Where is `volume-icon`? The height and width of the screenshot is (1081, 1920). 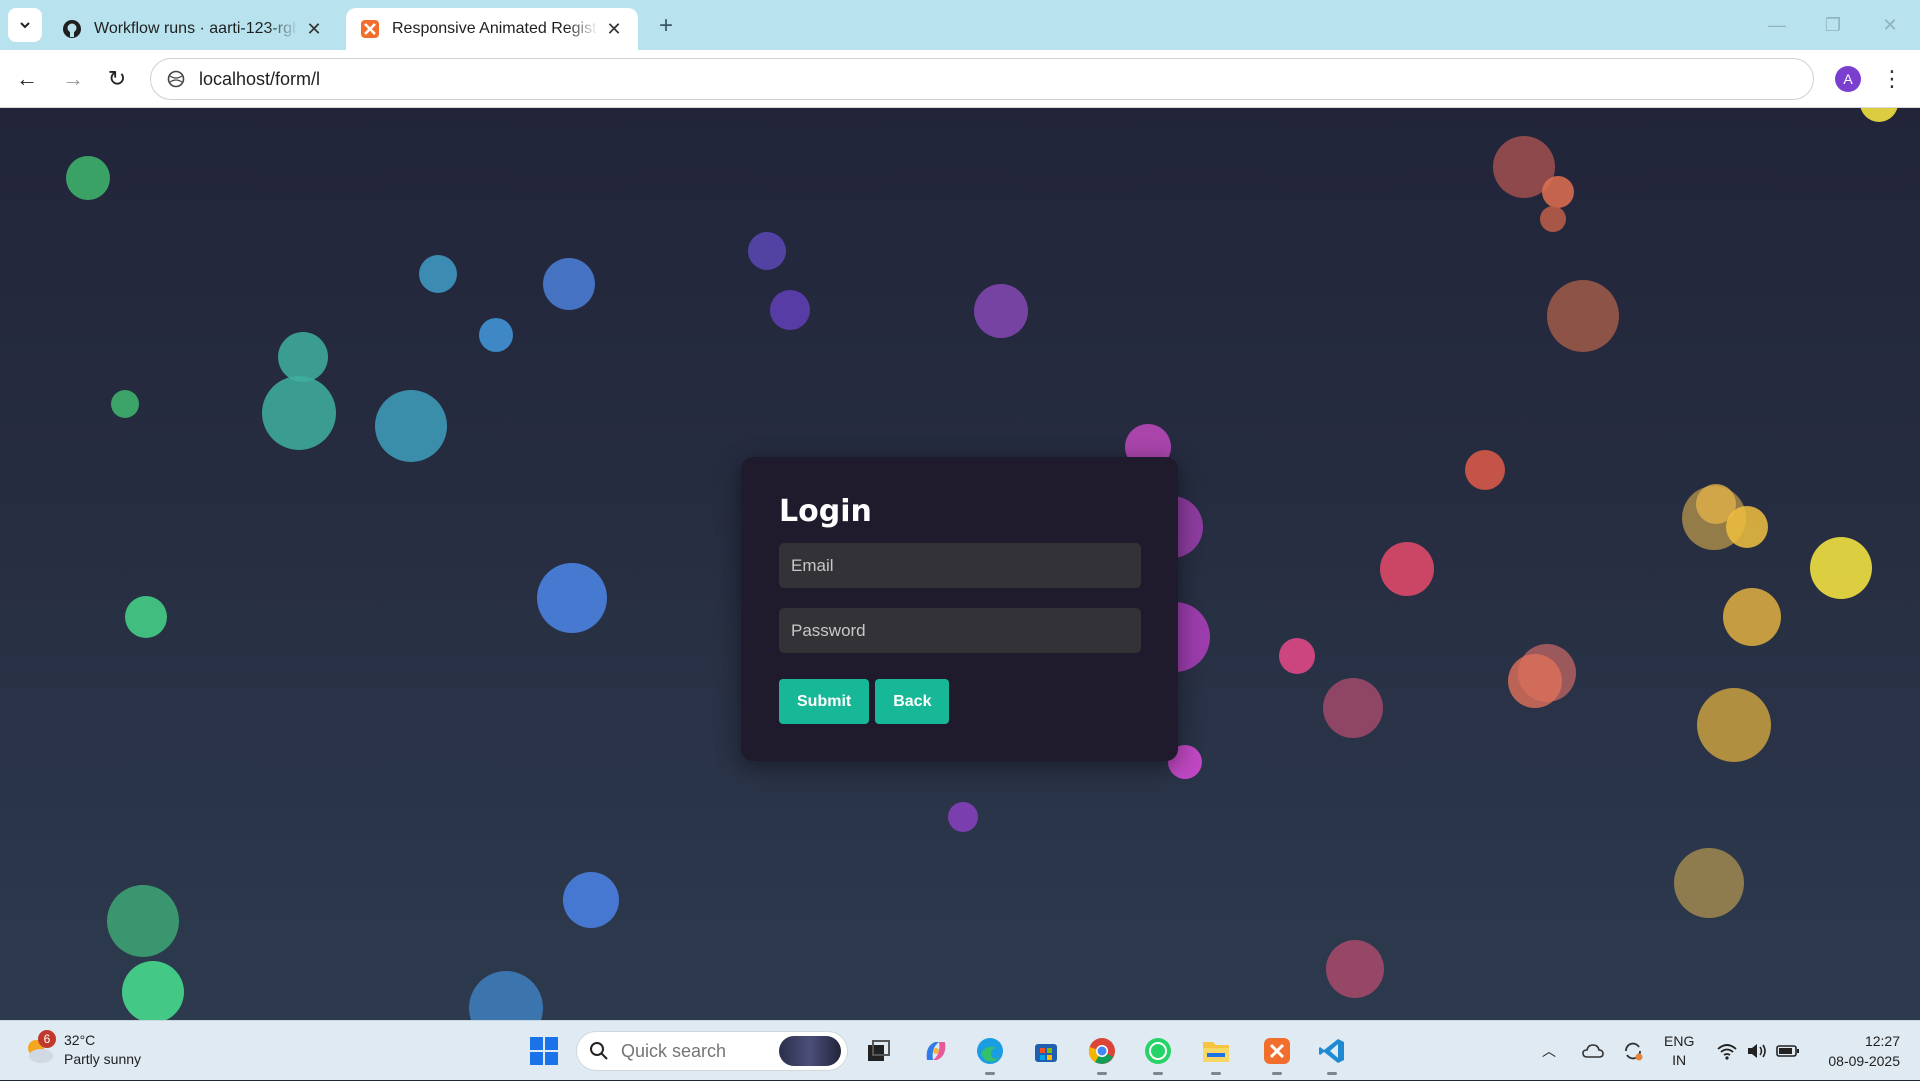
volume-icon is located at coordinates (1757, 1051).